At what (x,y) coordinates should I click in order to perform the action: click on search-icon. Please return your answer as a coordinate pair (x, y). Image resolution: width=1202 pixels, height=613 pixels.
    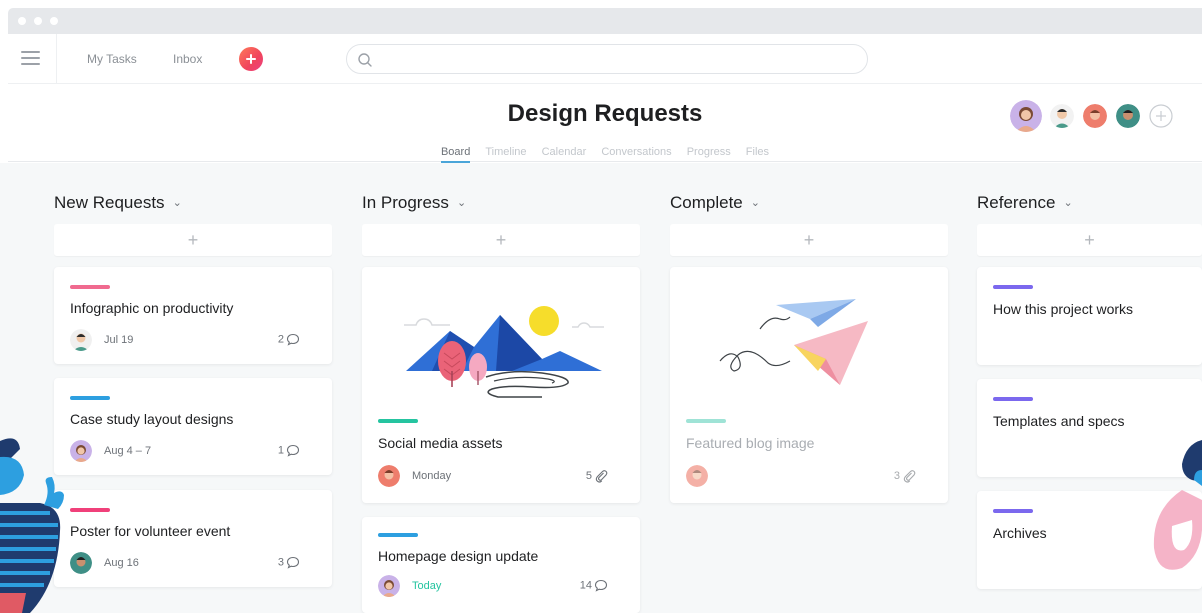
    Looking at the image, I should click on (365, 60).